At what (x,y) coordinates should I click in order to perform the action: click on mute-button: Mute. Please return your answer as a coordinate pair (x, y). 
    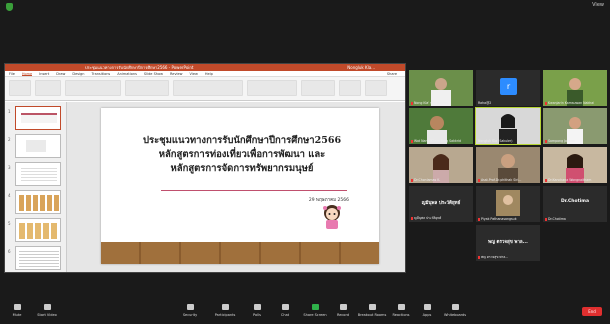
    Looking at the image, I should click on (17, 310).